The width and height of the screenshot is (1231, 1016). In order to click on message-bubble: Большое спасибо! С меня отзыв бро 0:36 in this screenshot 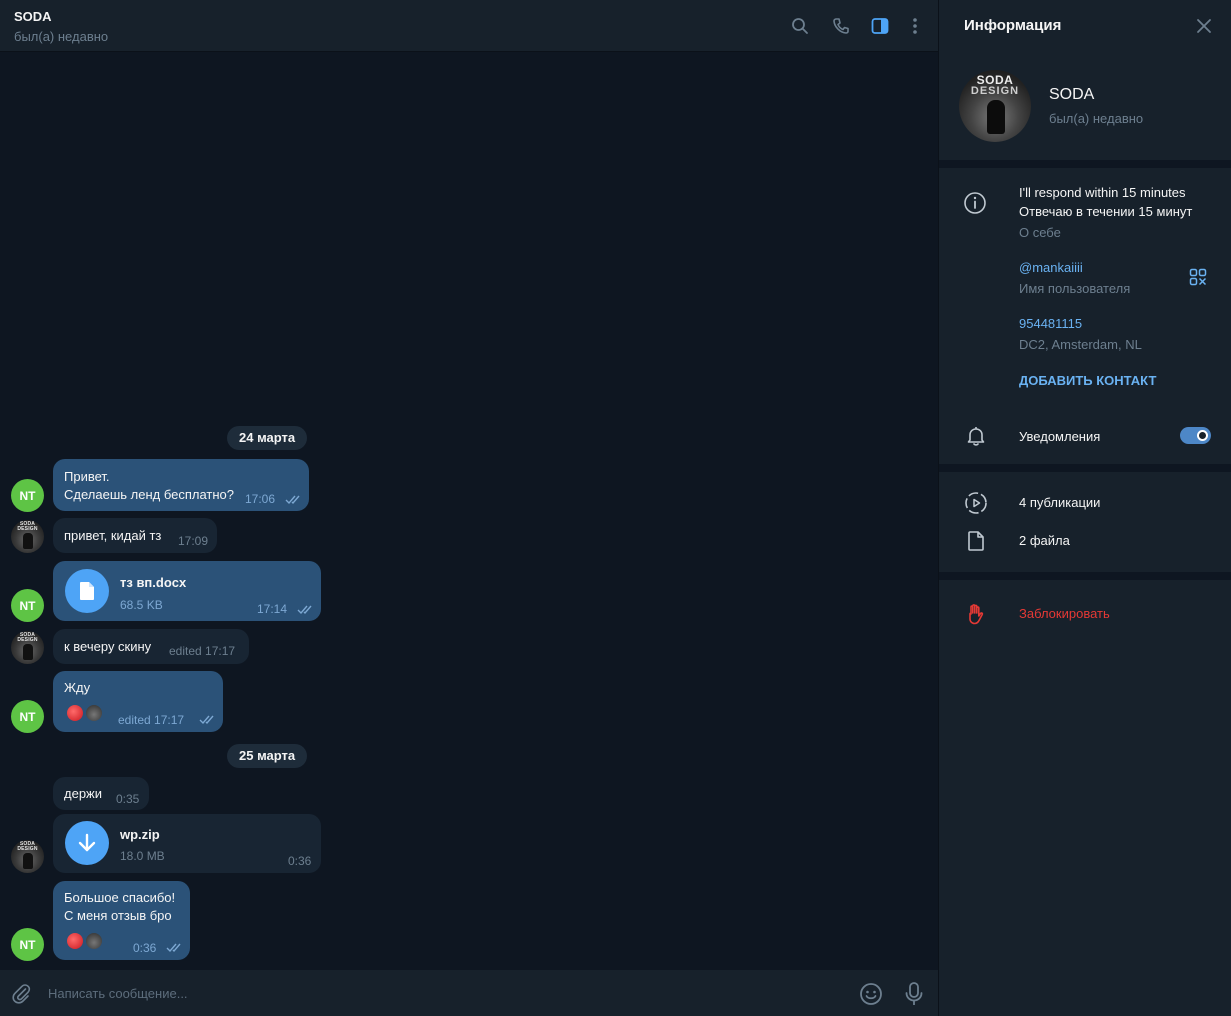, I will do `click(121, 920)`.